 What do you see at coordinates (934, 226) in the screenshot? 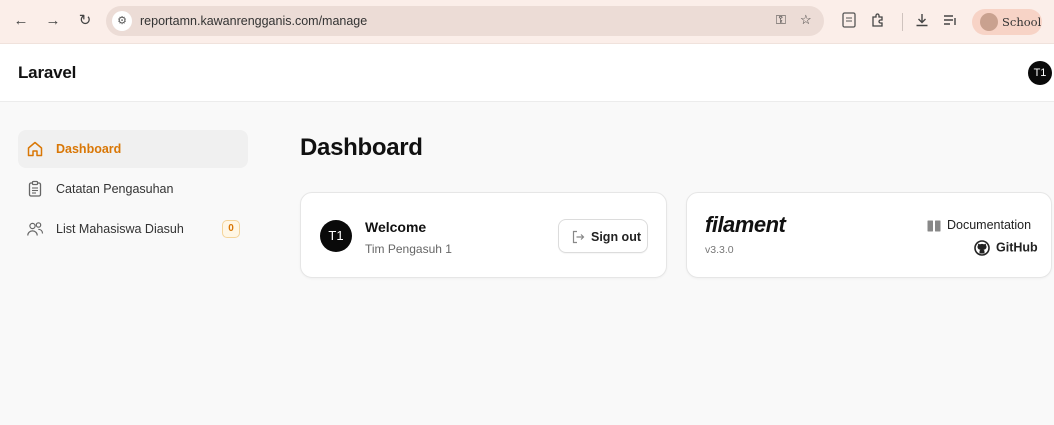
I see `book-icon` at bounding box center [934, 226].